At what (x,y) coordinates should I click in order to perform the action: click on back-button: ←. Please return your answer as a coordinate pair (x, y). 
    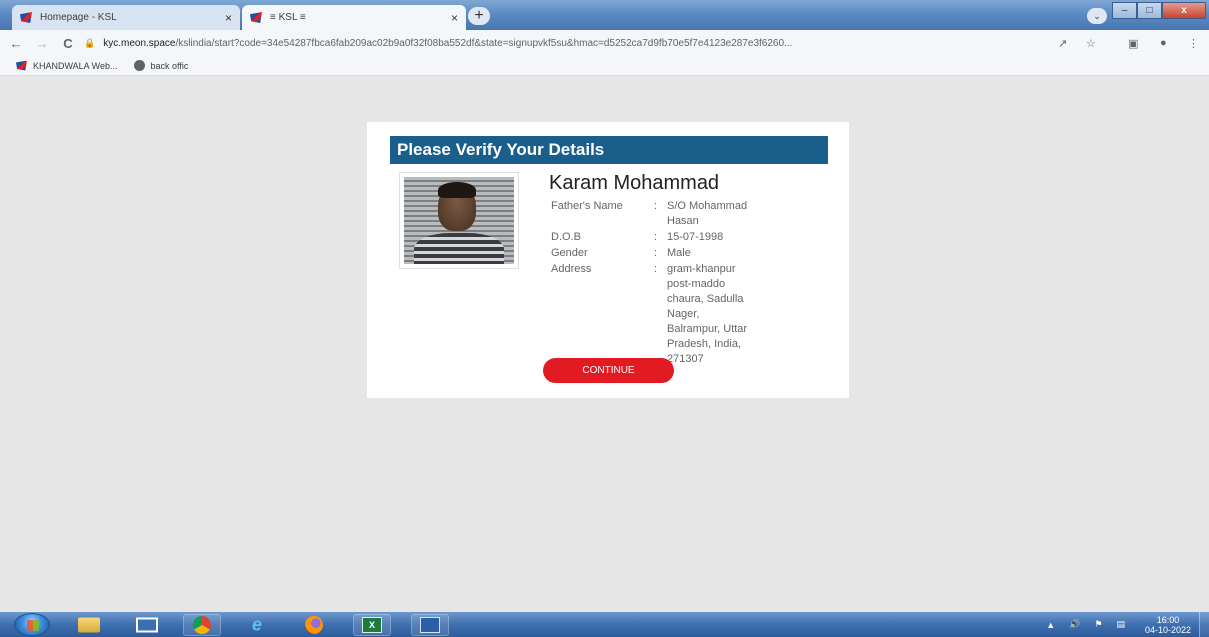
    Looking at the image, I should click on (16, 43).